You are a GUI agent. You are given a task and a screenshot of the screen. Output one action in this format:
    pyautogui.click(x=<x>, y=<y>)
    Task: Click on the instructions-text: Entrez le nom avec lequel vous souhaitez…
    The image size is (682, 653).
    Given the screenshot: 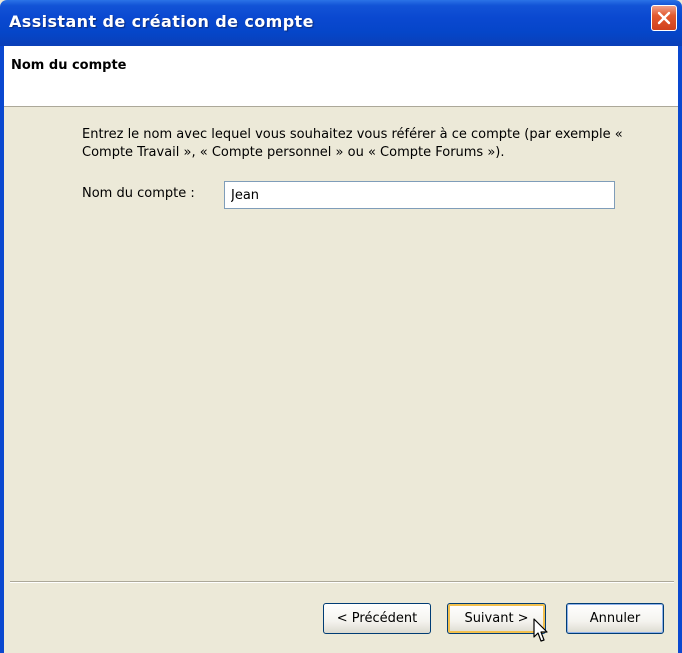 What is the action you would take?
    pyautogui.click(x=352, y=143)
    